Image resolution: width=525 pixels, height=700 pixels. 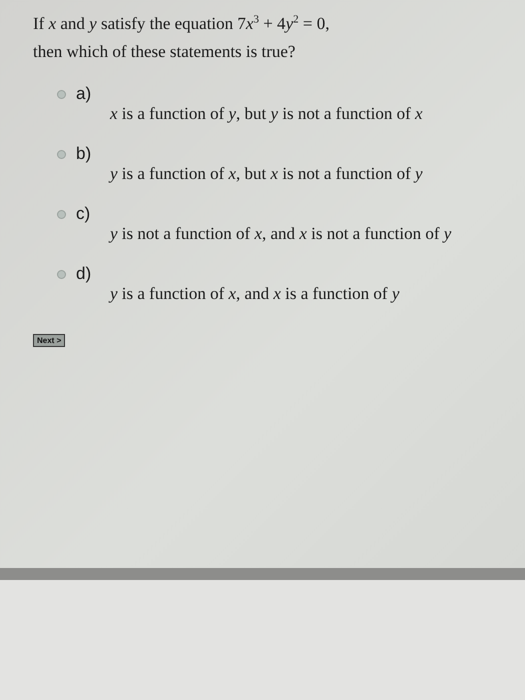 I want to click on option-text: y is a function of x, but x is not a function of y, so click(x=266, y=174).